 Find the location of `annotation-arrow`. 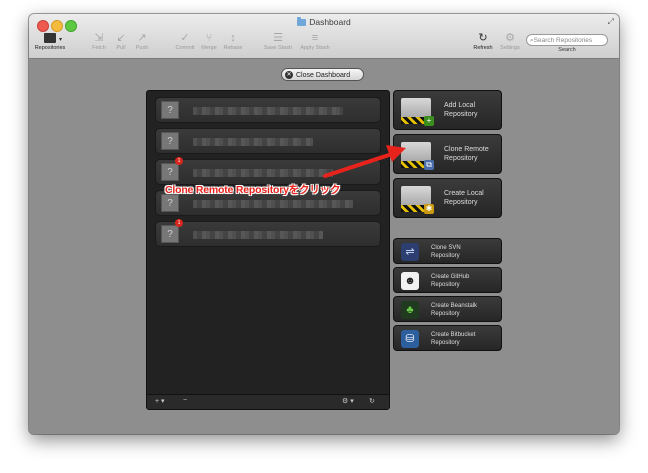

annotation-arrow is located at coordinates (364, 161).